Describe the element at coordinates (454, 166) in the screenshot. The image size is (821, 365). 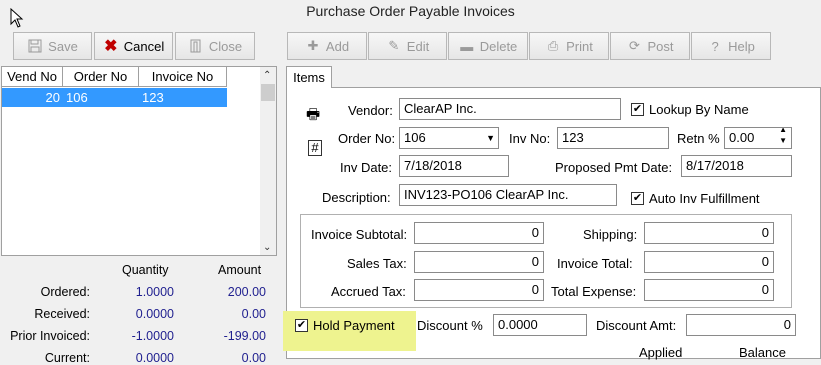
I see `inv-date-field: 7/18/2018` at that location.